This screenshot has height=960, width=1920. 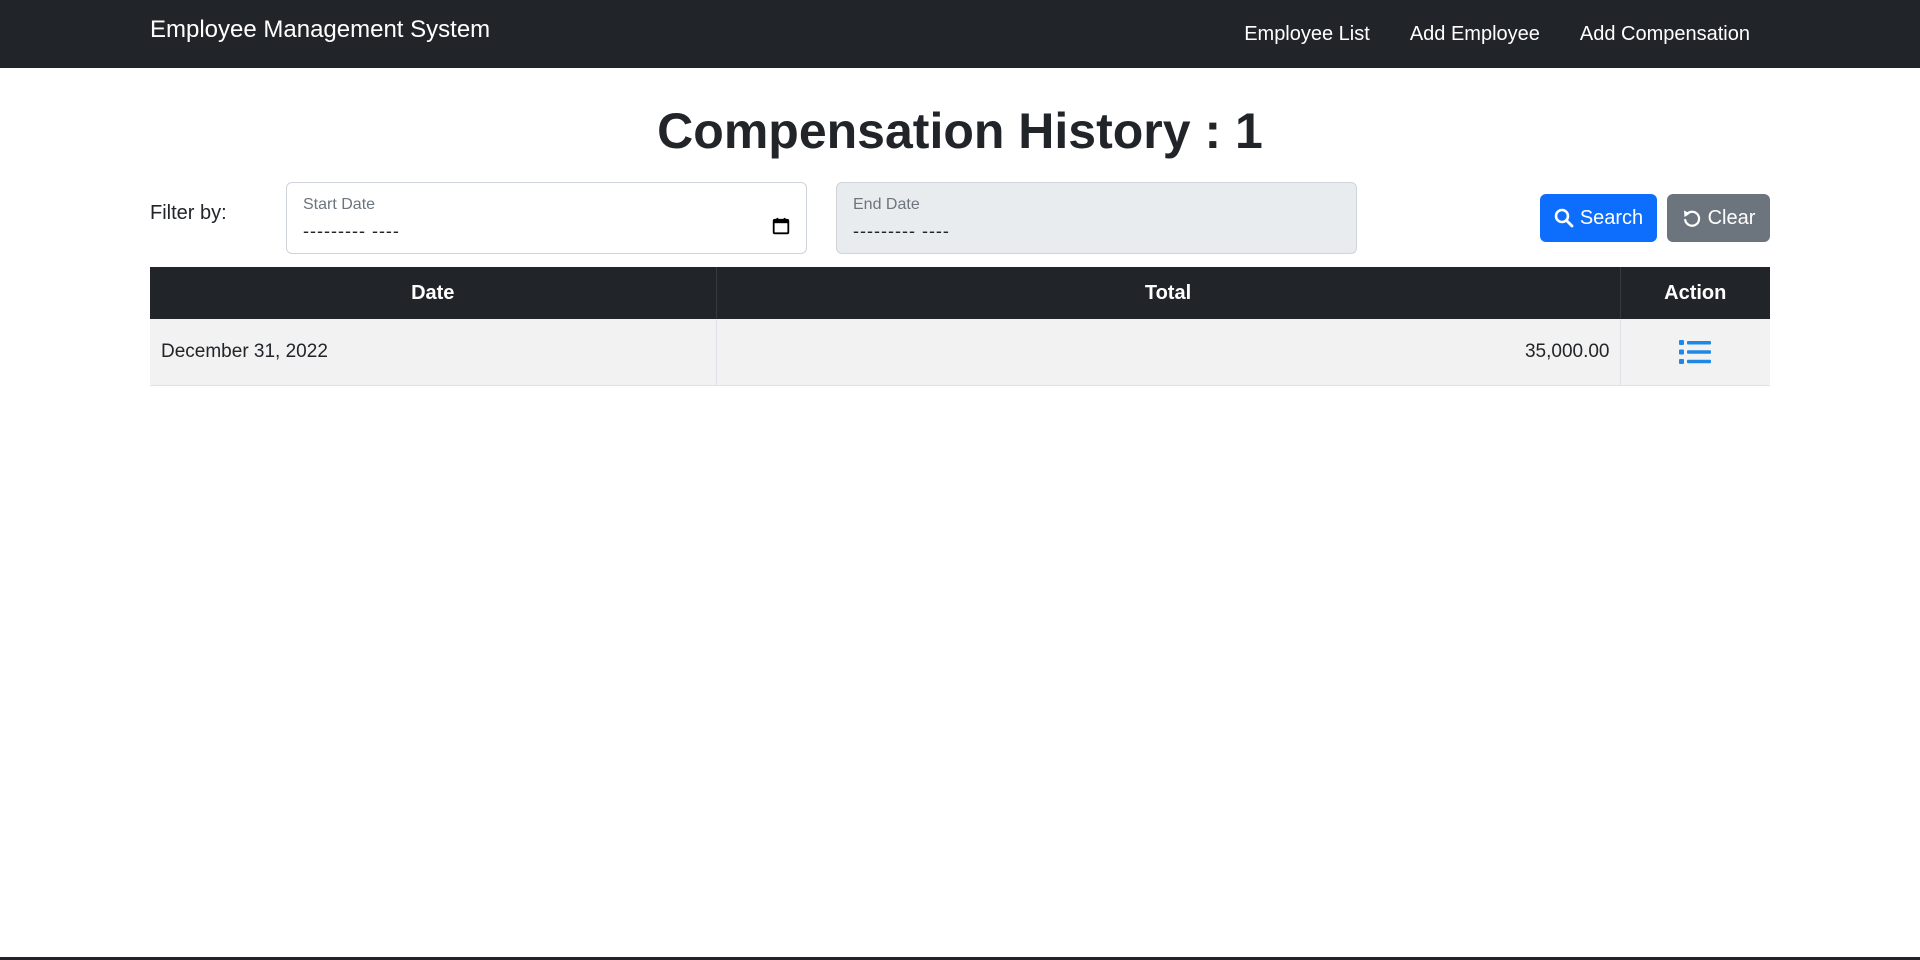 I want to click on table-row: December 31, 2022 35,000.00, so click(x=960, y=352).